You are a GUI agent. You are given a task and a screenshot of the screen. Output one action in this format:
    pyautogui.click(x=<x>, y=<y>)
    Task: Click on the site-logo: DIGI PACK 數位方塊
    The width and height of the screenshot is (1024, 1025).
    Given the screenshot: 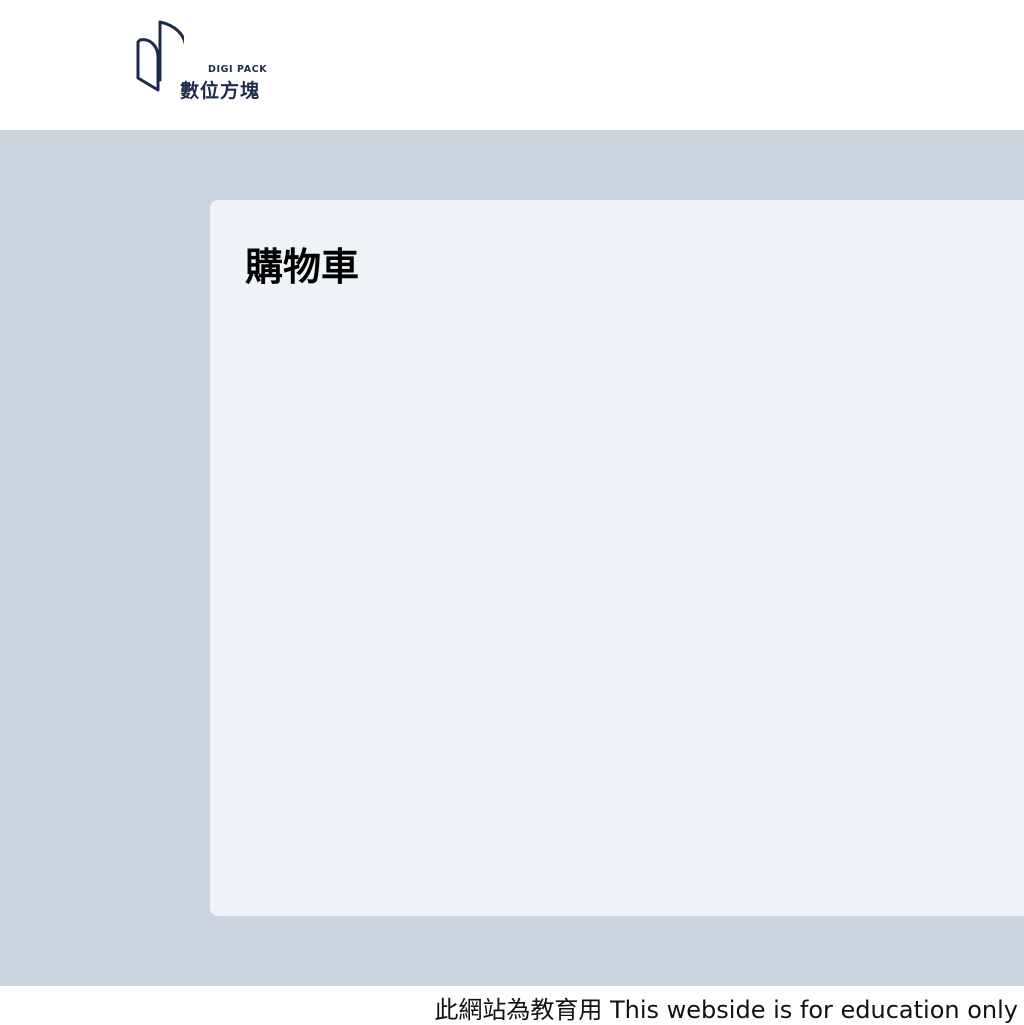 What is the action you would take?
    pyautogui.click(x=206, y=61)
    